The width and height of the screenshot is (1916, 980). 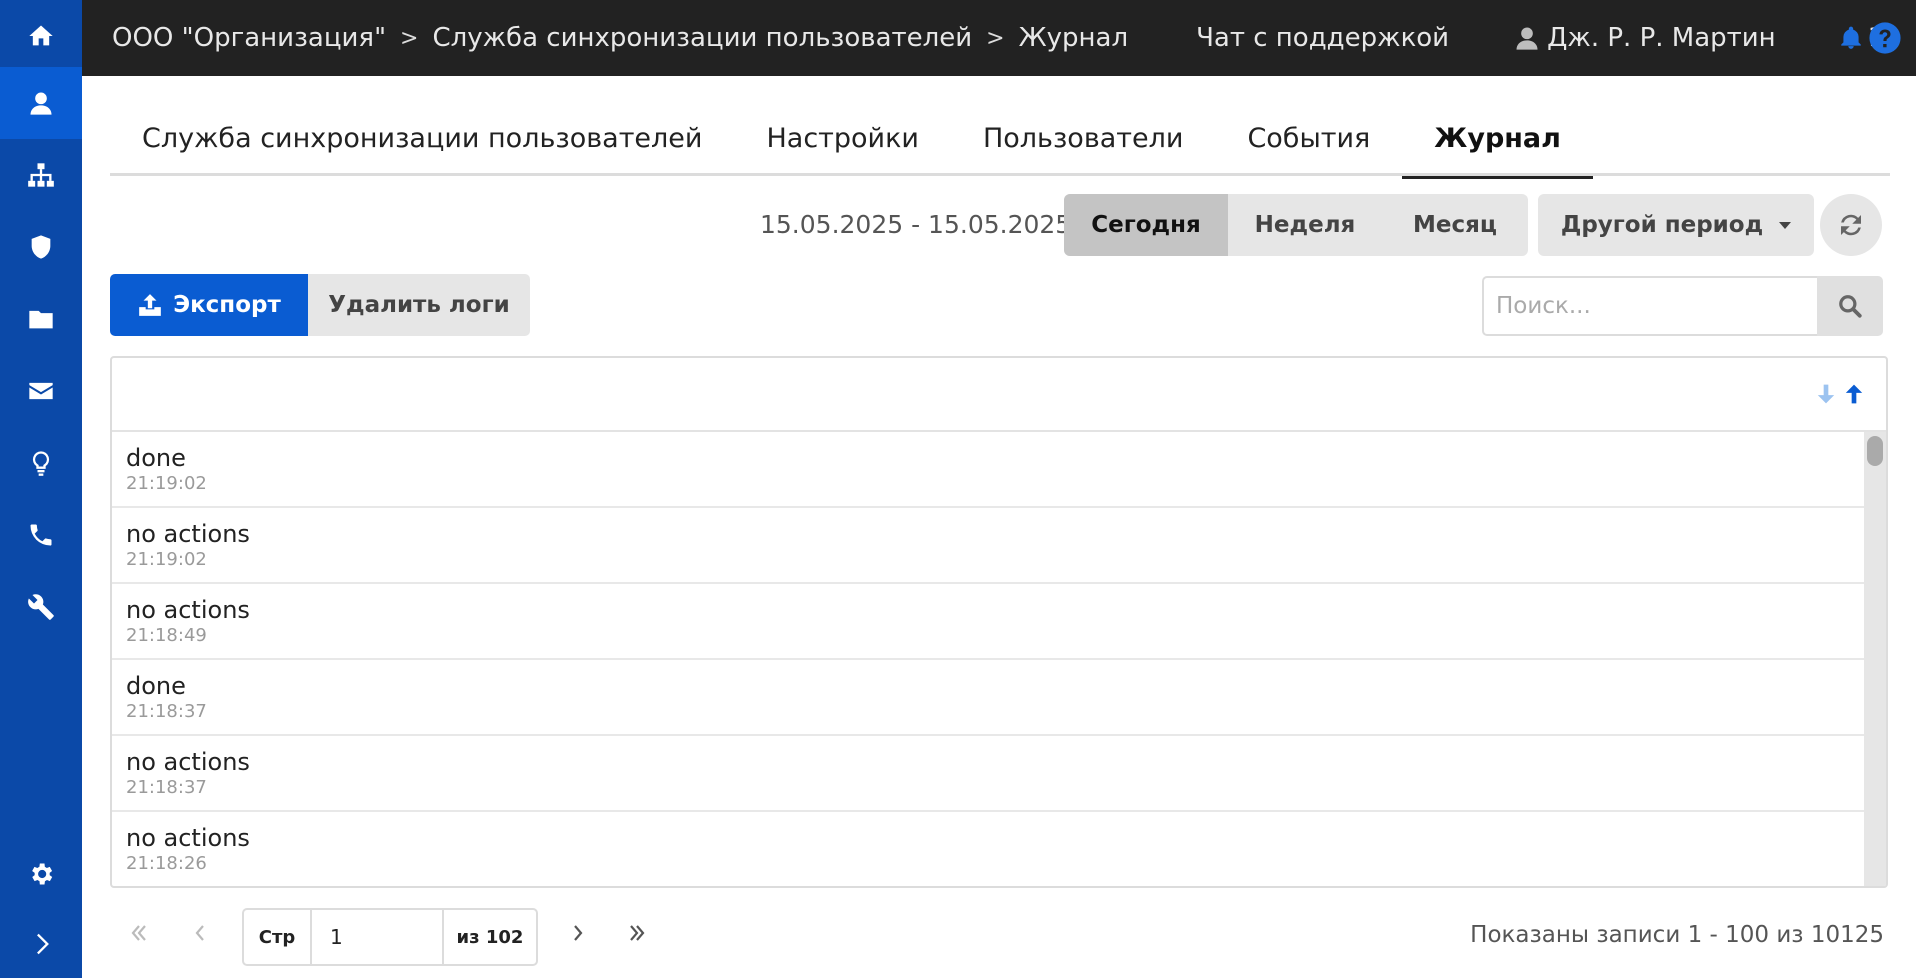 I want to click on wrench-icon, so click(x=41, y=607).